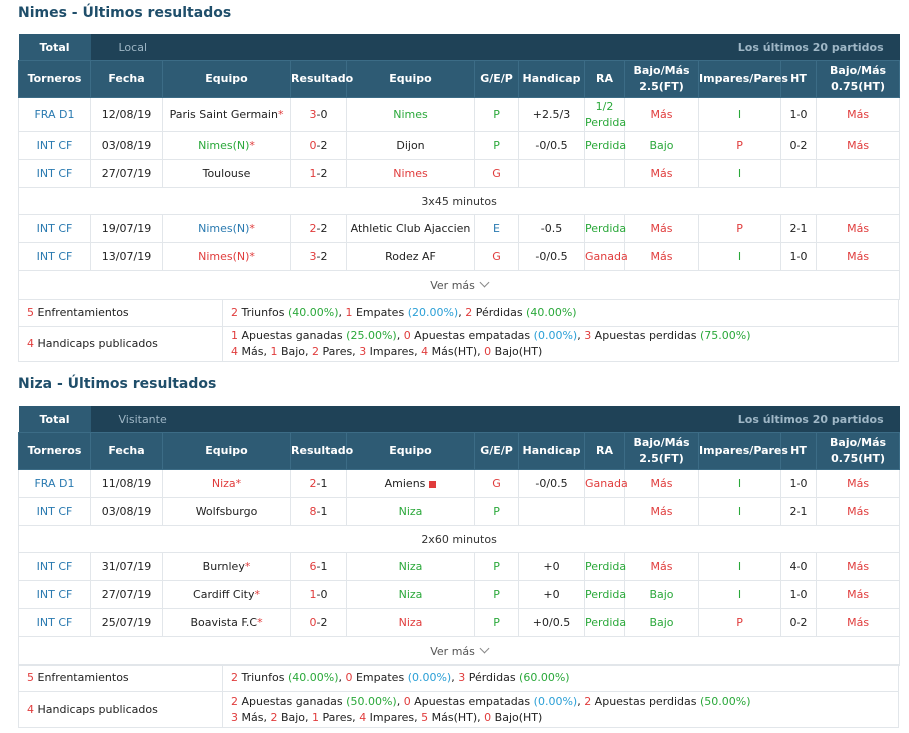  I want to click on date-cell: 19/07/19, so click(126, 228).